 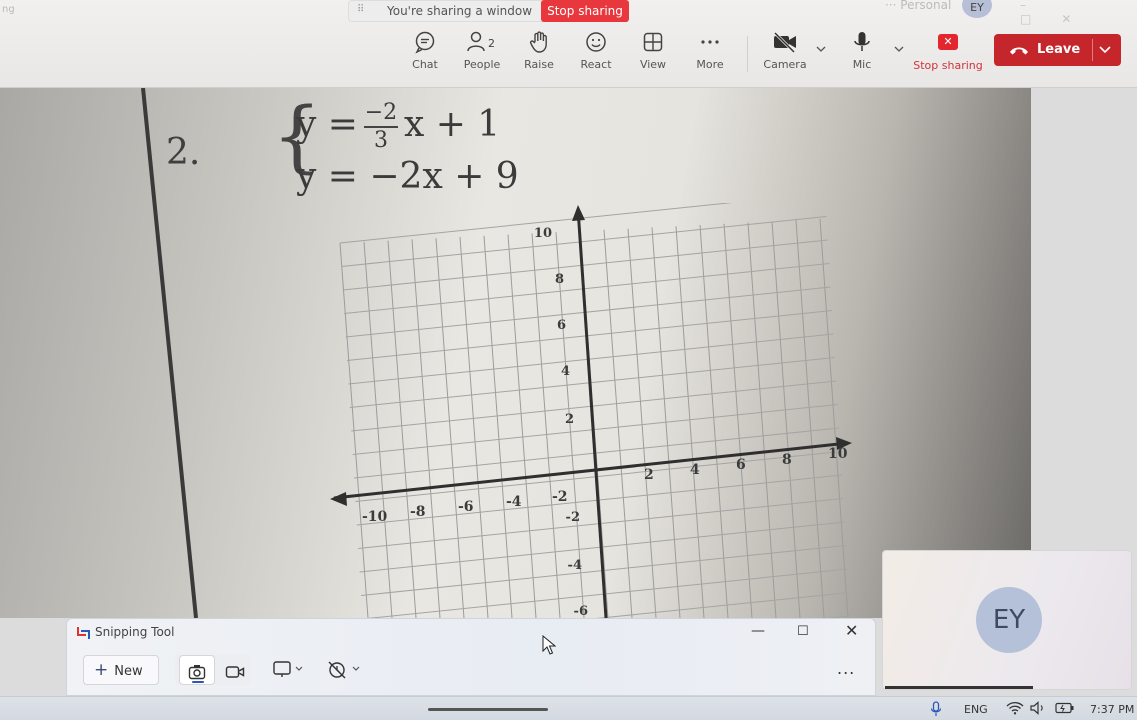 I want to click on video-mode-button, so click(x=235, y=670).